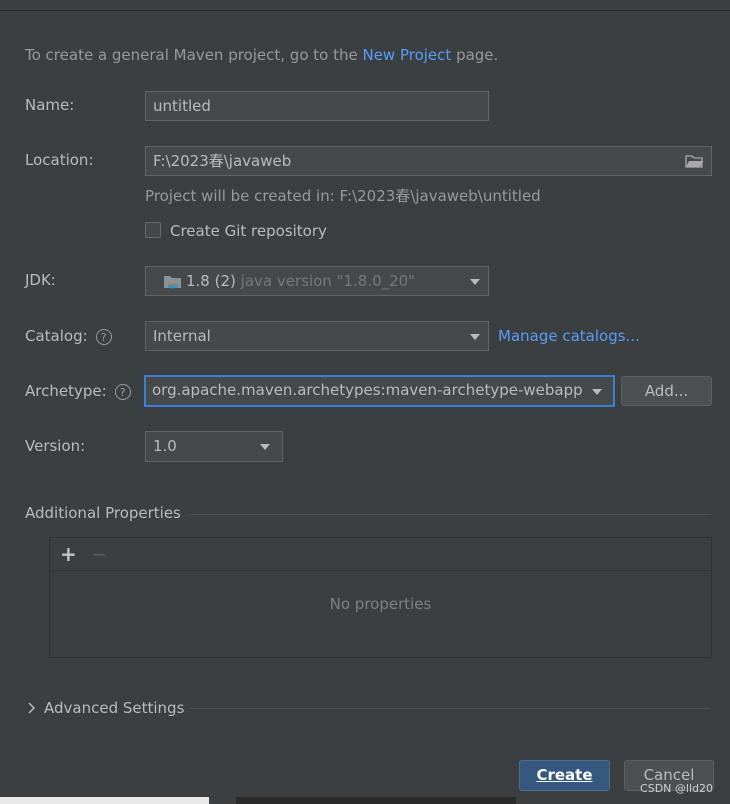  I want to click on properties-panel: + − No properties, so click(380, 597).